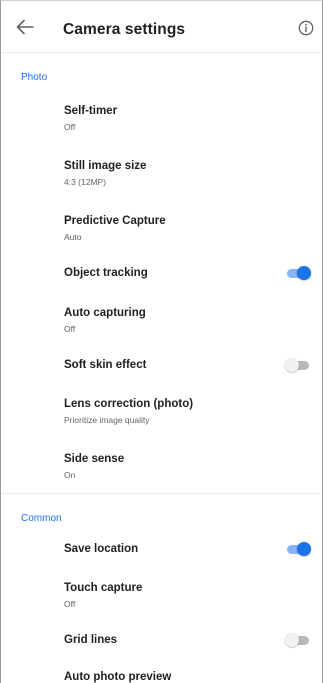 Image resolution: width=323 pixels, height=683 pixels. Describe the element at coordinates (105, 365) in the screenshot. I see `setting-title: Soft skin effect` at that location.